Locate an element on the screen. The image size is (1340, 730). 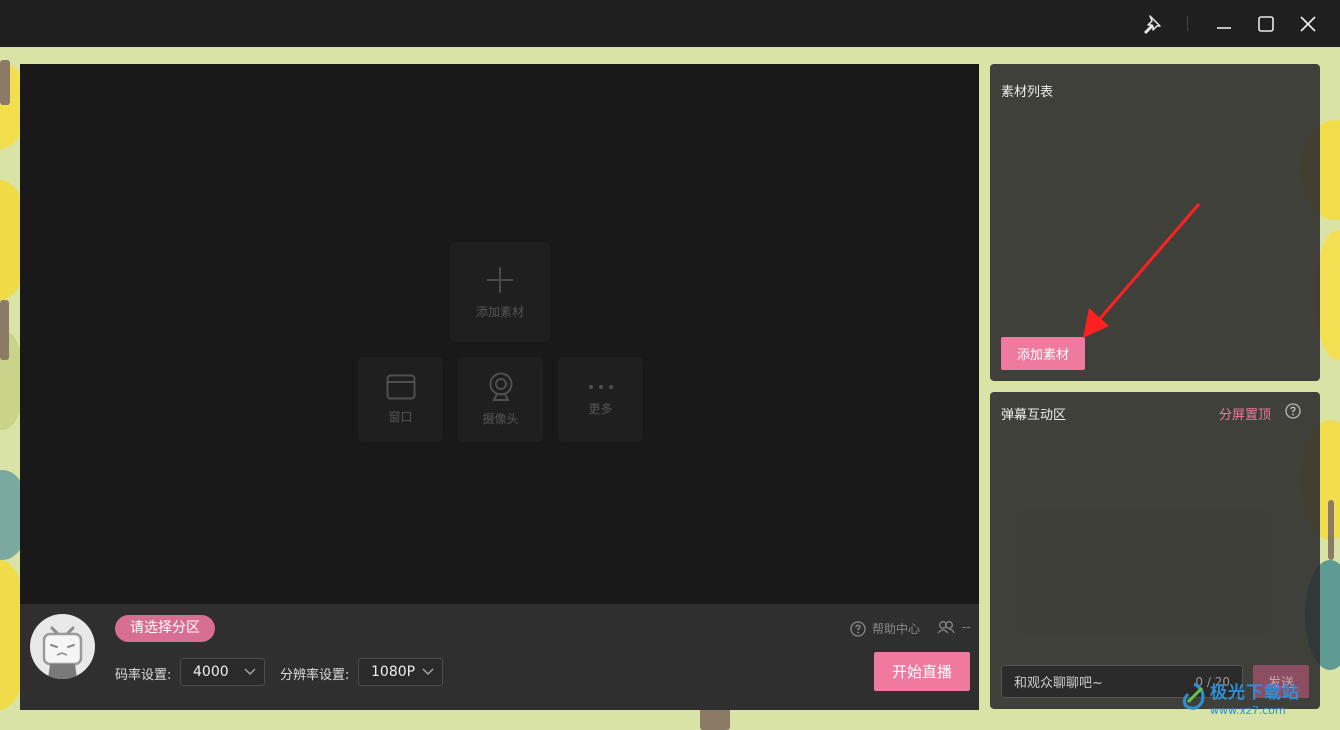
users-icon is located at coordinates (946, 627).